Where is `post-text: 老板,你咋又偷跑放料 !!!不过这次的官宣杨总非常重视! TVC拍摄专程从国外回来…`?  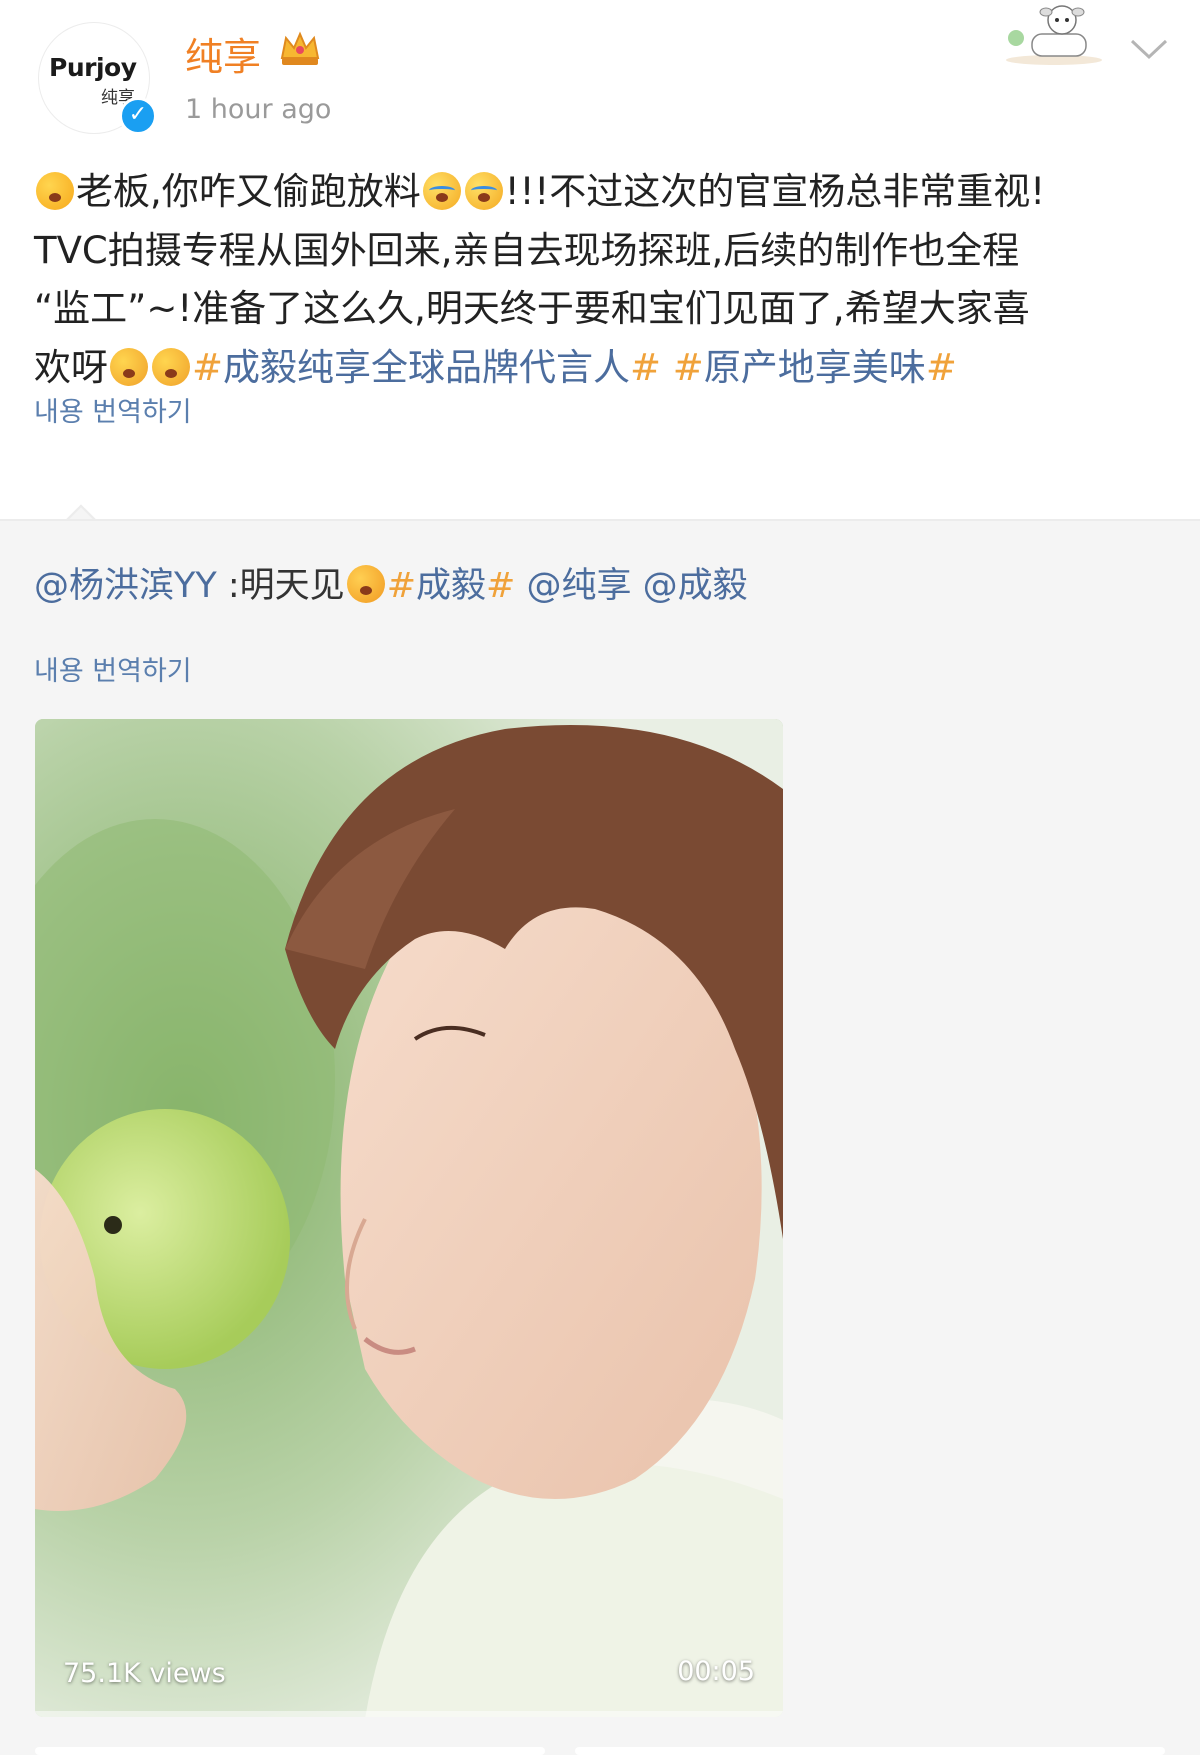
post-text: 老板,你咋又偷跑放料 !!!不过这次的官宣杨总非常重视! TVC拍摄专程从国外回来… is located at coordinates (604, 280).